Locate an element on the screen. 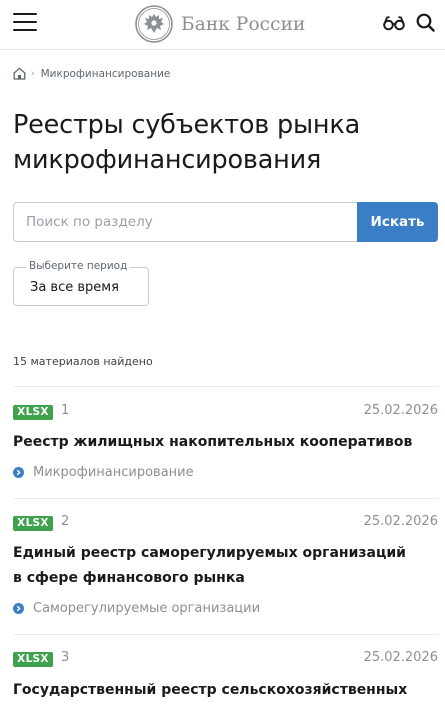  search-button: Искать is located at coordinates (397, 222).